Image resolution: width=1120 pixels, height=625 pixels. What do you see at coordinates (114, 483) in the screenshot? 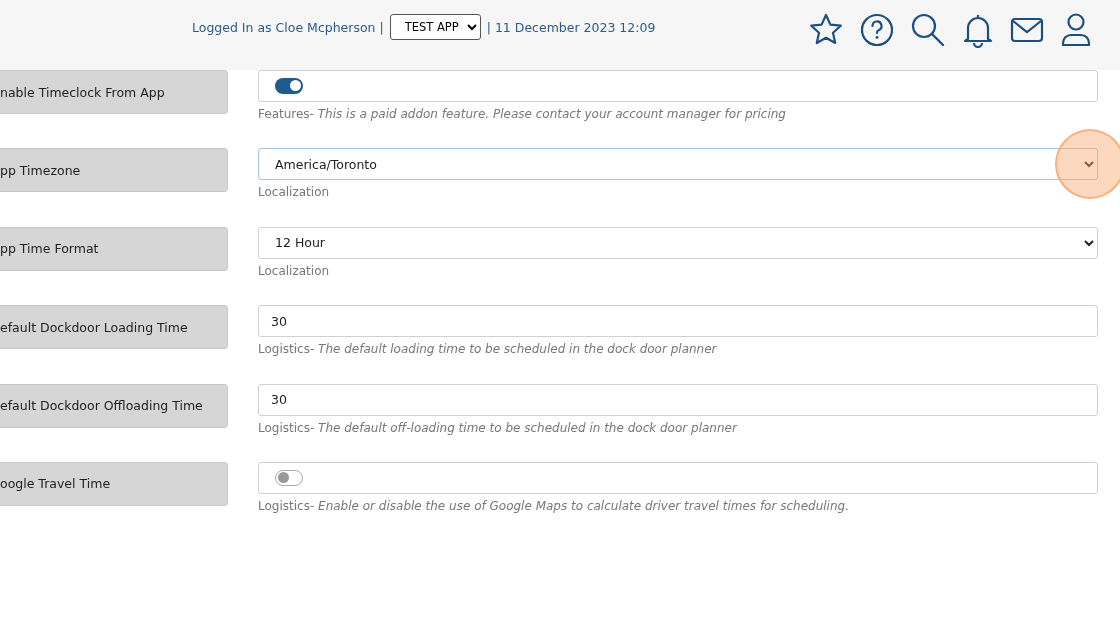
I see `setting-label: oogle Travel Time` at bounding box center [114, 483].